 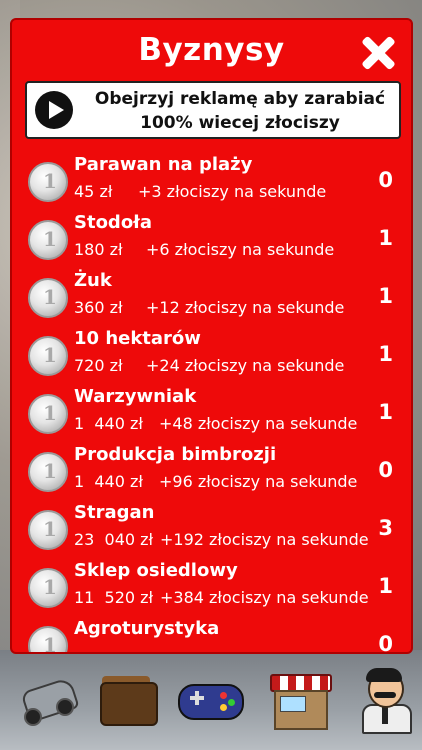 I want to click on business-item: Agroturystyka 0, so click(x=211, y=636).